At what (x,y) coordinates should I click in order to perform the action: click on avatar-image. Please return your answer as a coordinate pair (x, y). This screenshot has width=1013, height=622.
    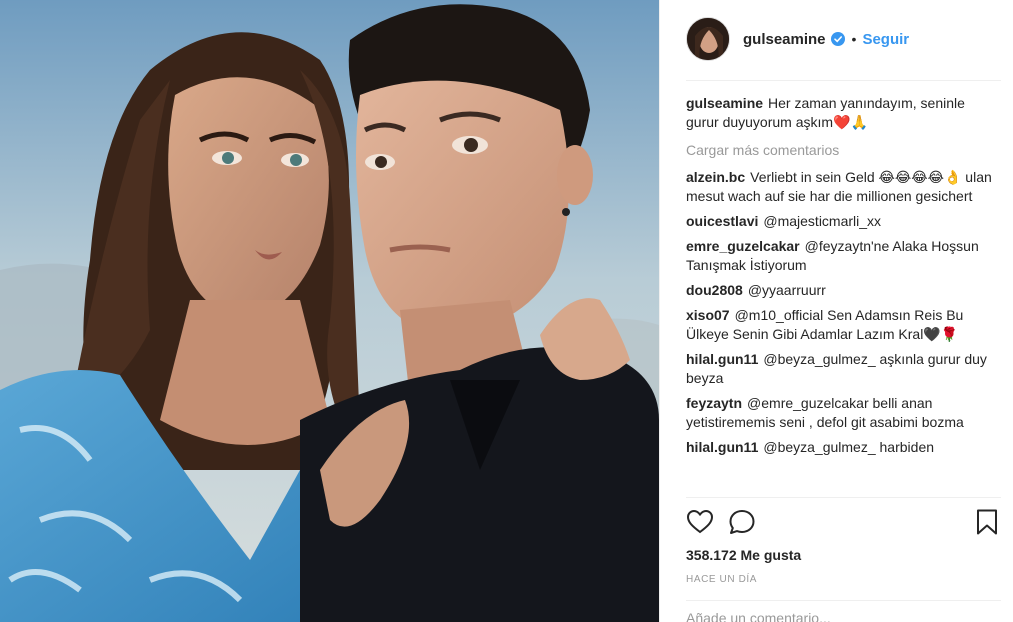
    Looking at the image, I should click on (708, 39).